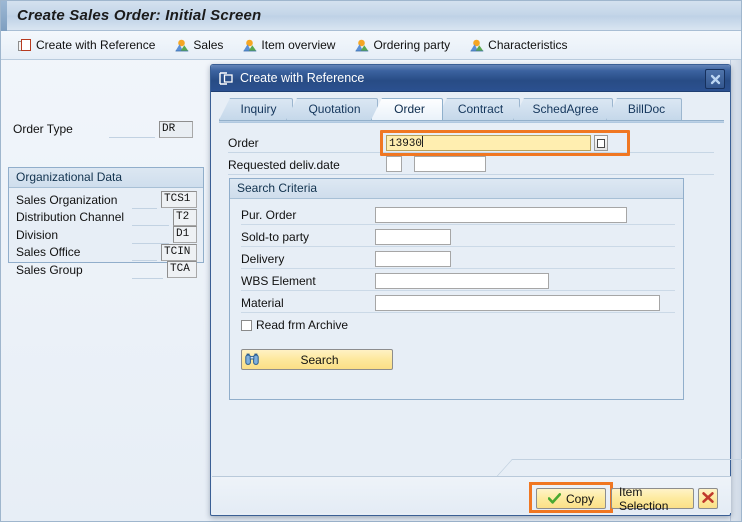  I want to click on pur-order-row: Pur. Order, so click(456, 215).